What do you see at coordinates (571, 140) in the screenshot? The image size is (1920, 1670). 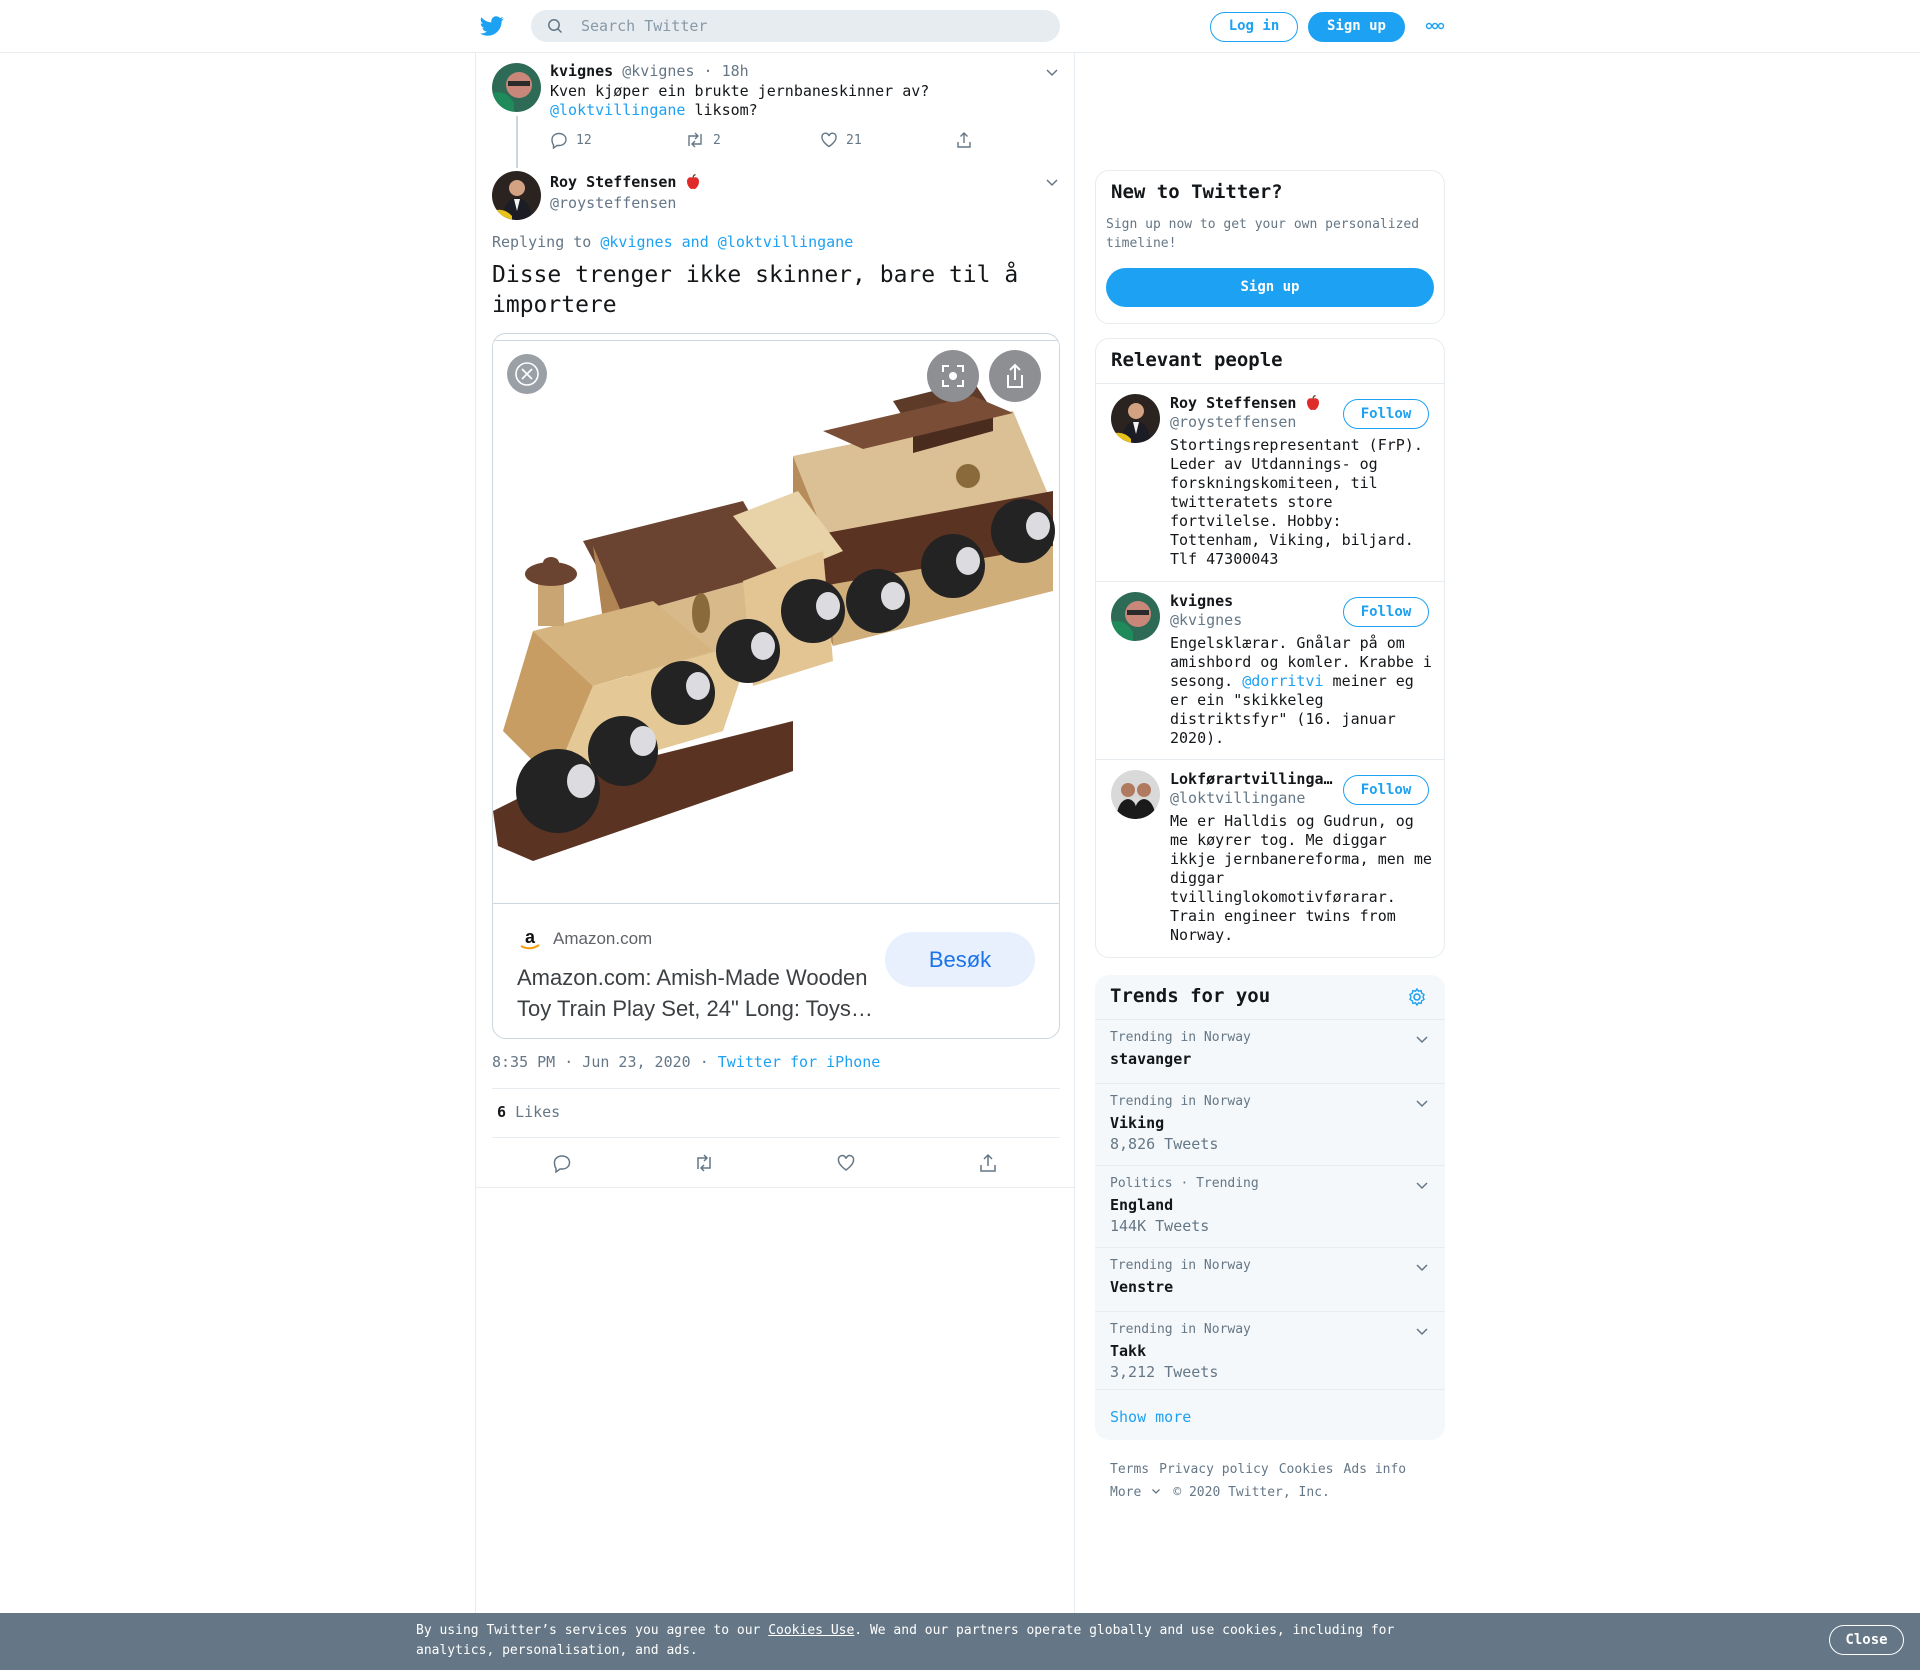 I see `reply-button: 12` at bounding box center [571, 140].